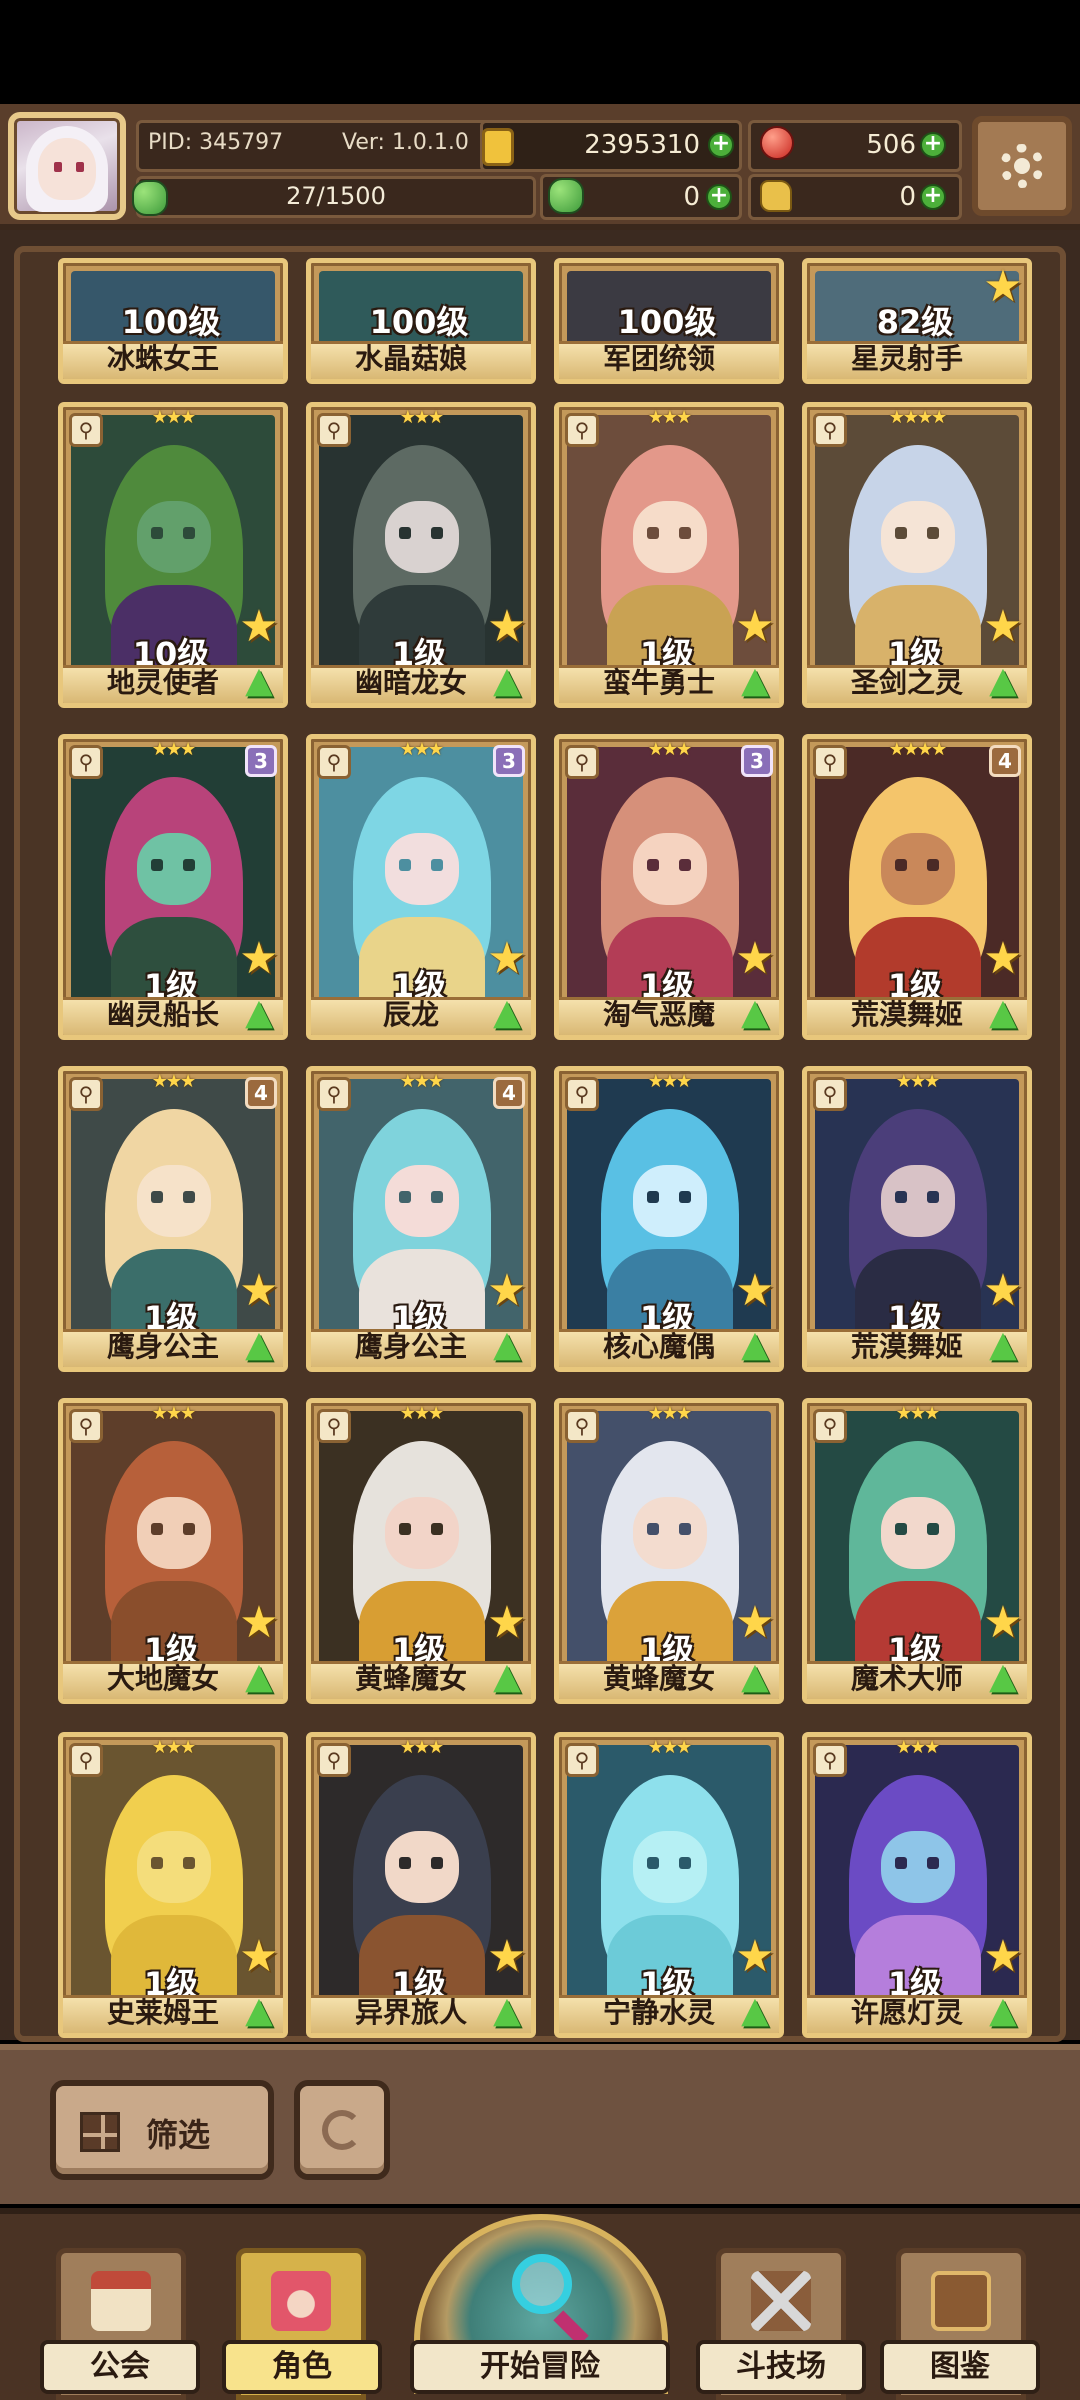  Describe the element at coordinates (917, 1885) in the screenshot. I see `character-card: ★★★ ⚲ 1级 ★ 许愿灯灵 ▲` at that location.